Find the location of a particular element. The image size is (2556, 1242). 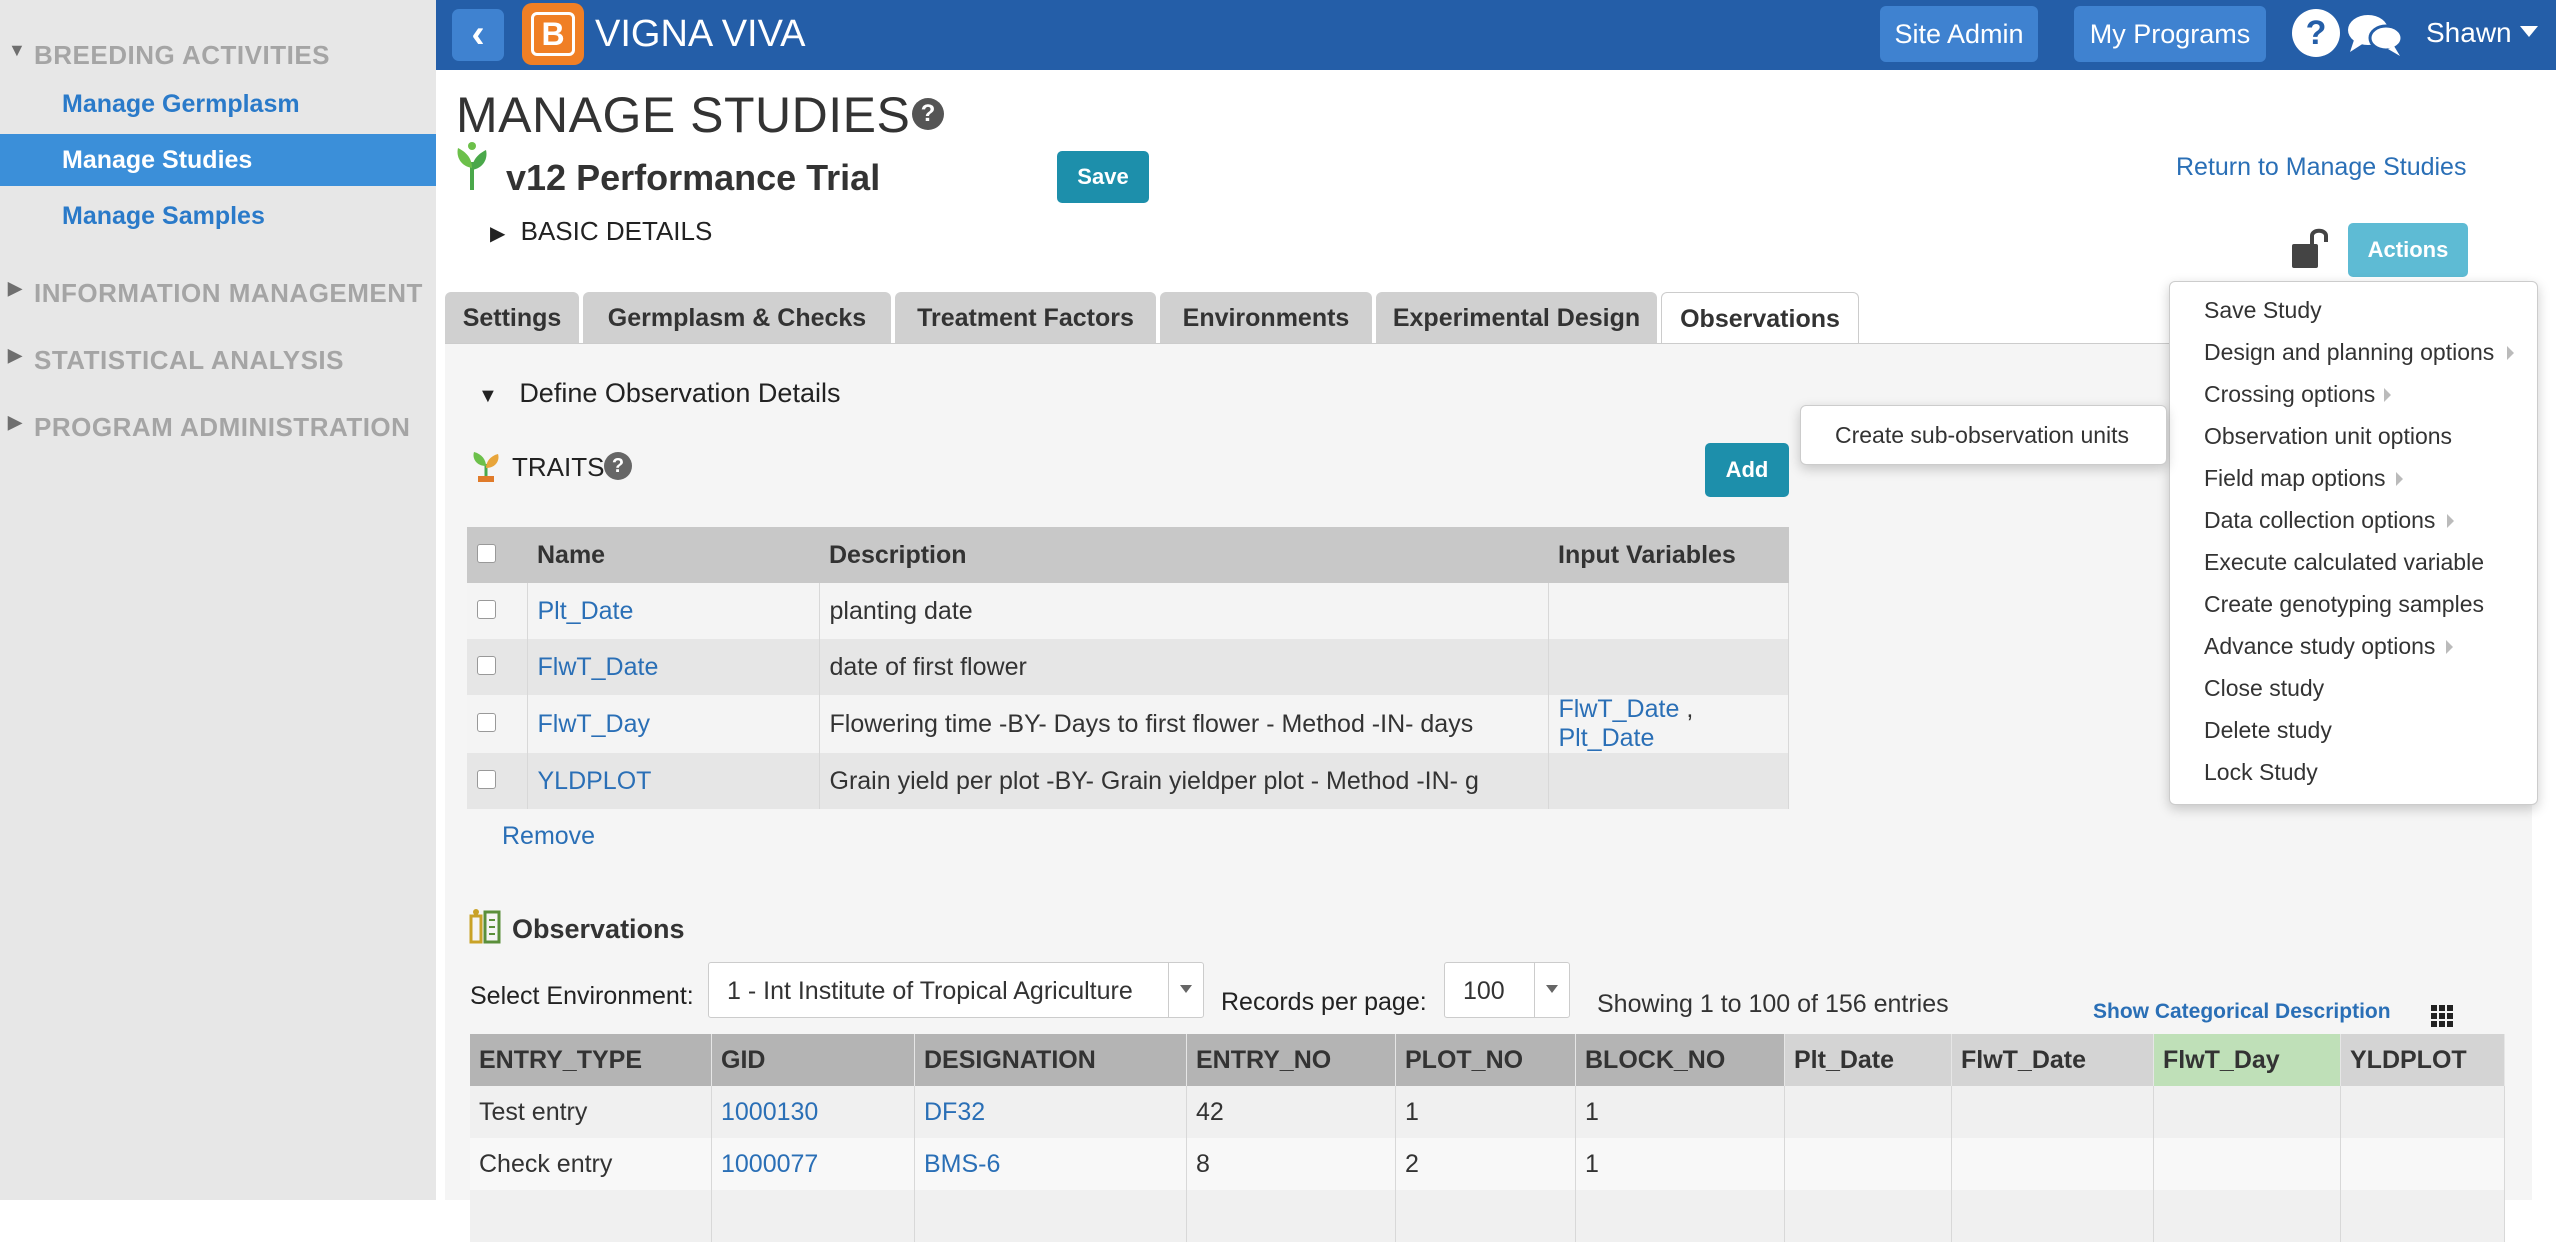

menu-item-data-collection-options: Data collection options is located at coordinates (2319, 520).